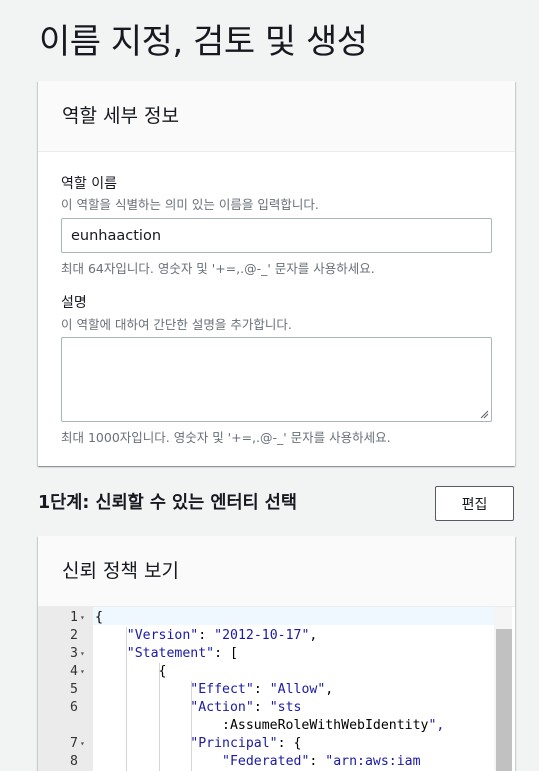 This screenshot has width=539, height=771. Describe the element at coordinates (203, 42) in the screenshot. I see `page-title: 이름 지정, 검토 및 생성` at that location.